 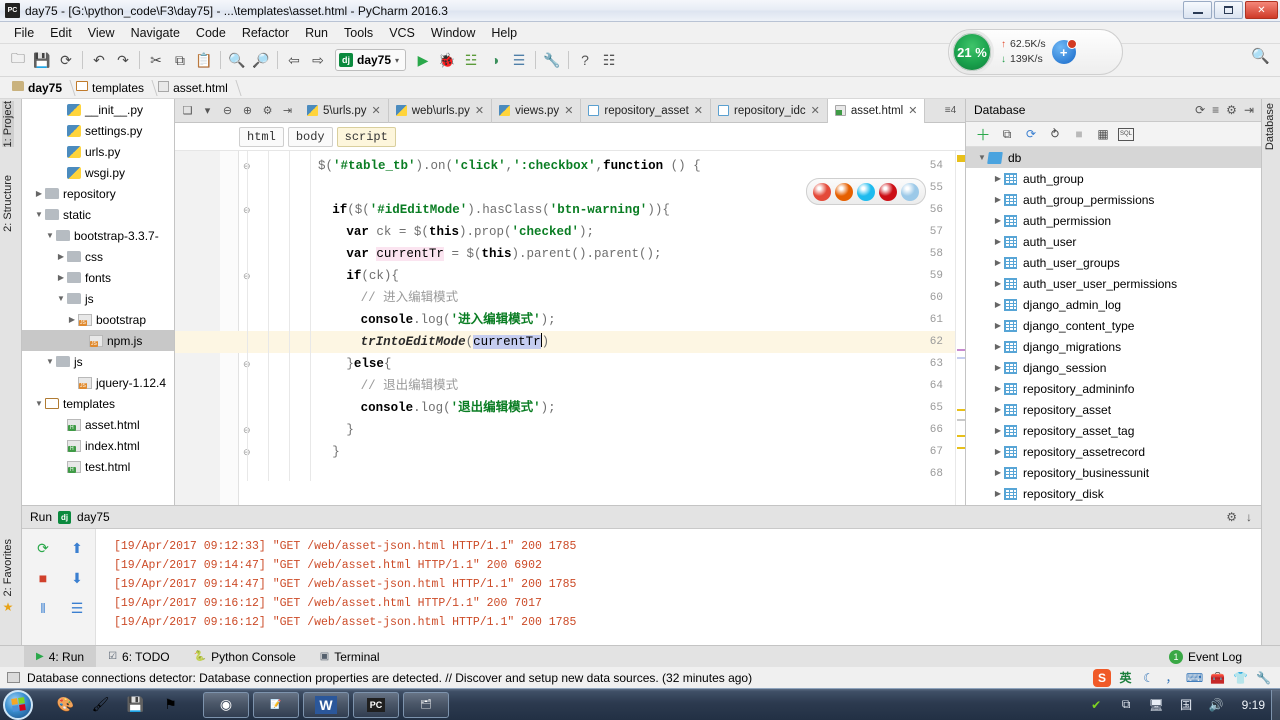 What do you see at coordinates (261, 60) in the screenshot?
I see `replace-icon: 🔎` at bounding box center [261, 60].